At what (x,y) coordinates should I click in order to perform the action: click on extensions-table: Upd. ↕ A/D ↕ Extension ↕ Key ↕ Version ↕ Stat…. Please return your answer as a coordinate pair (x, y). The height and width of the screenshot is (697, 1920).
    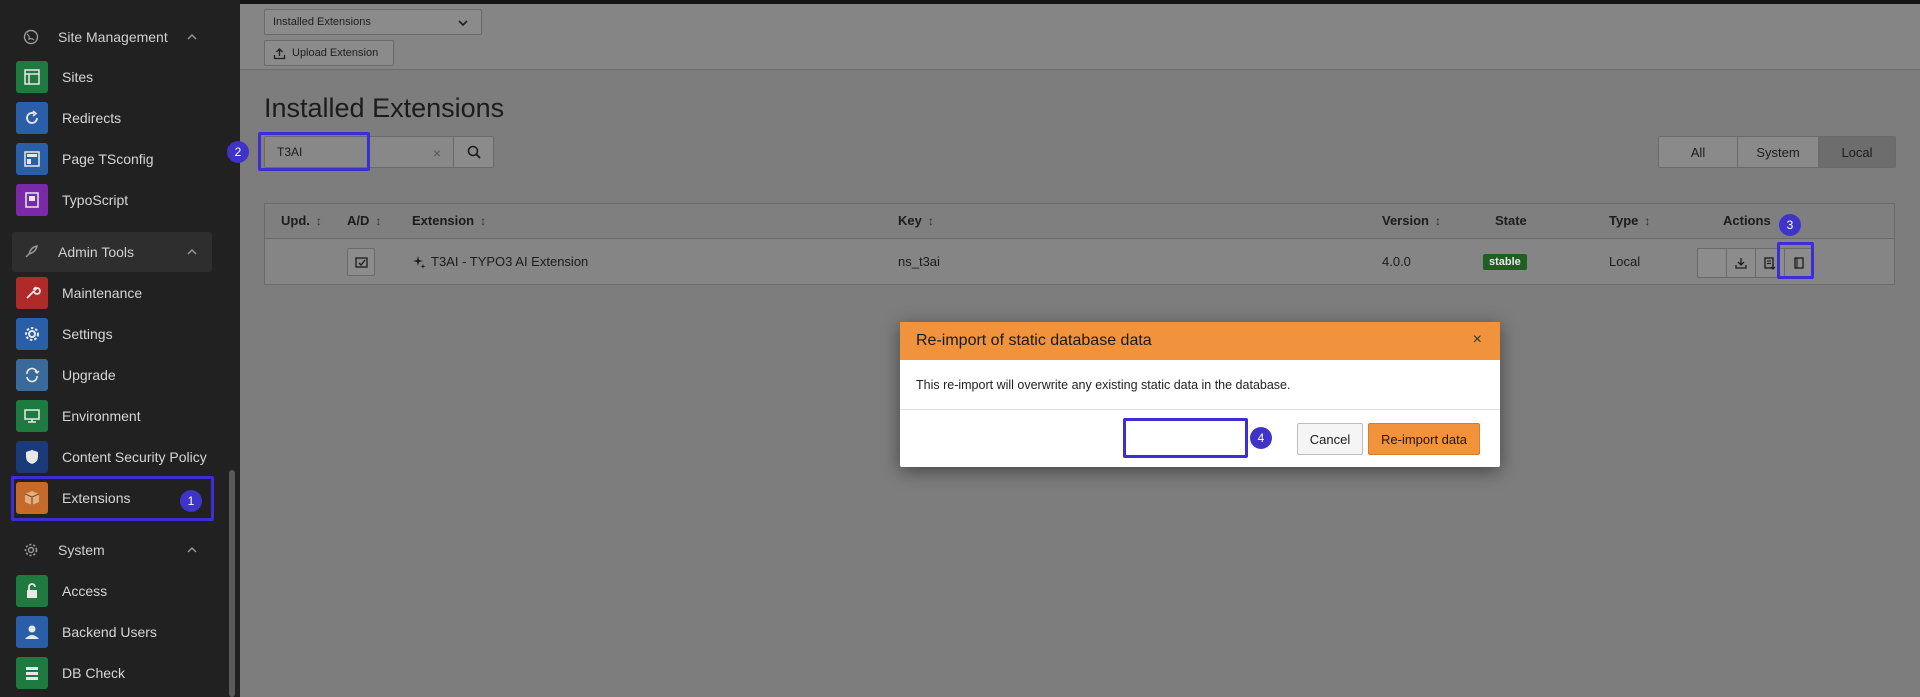
    Looking at the image, I should click on (1079, 244).